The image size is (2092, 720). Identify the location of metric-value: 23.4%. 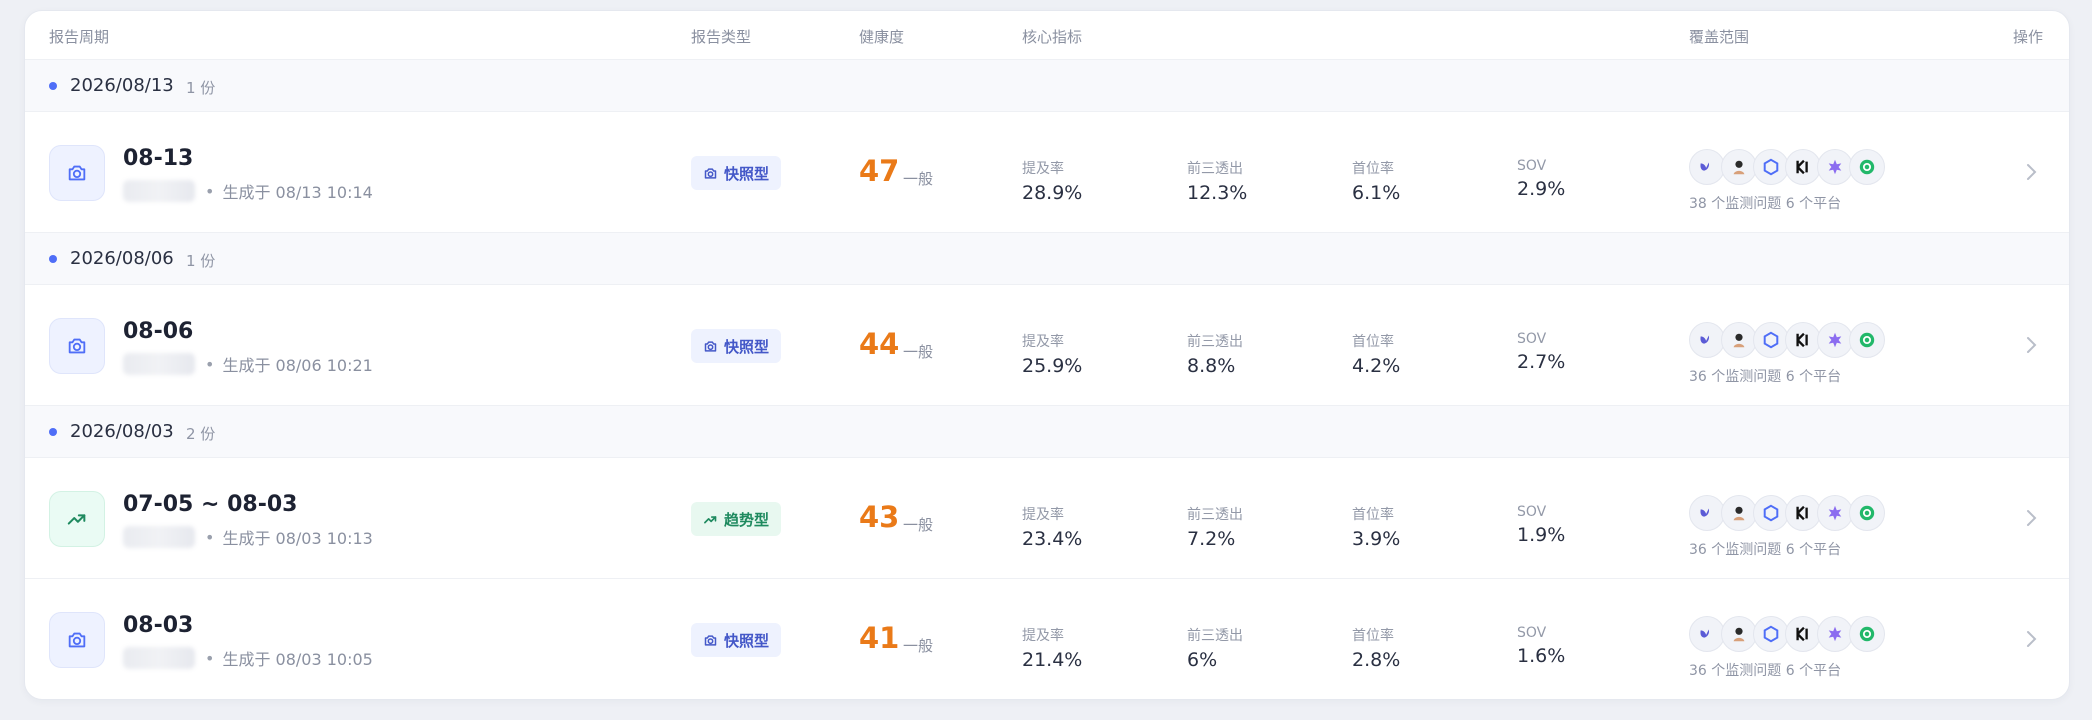
(1052, 539).